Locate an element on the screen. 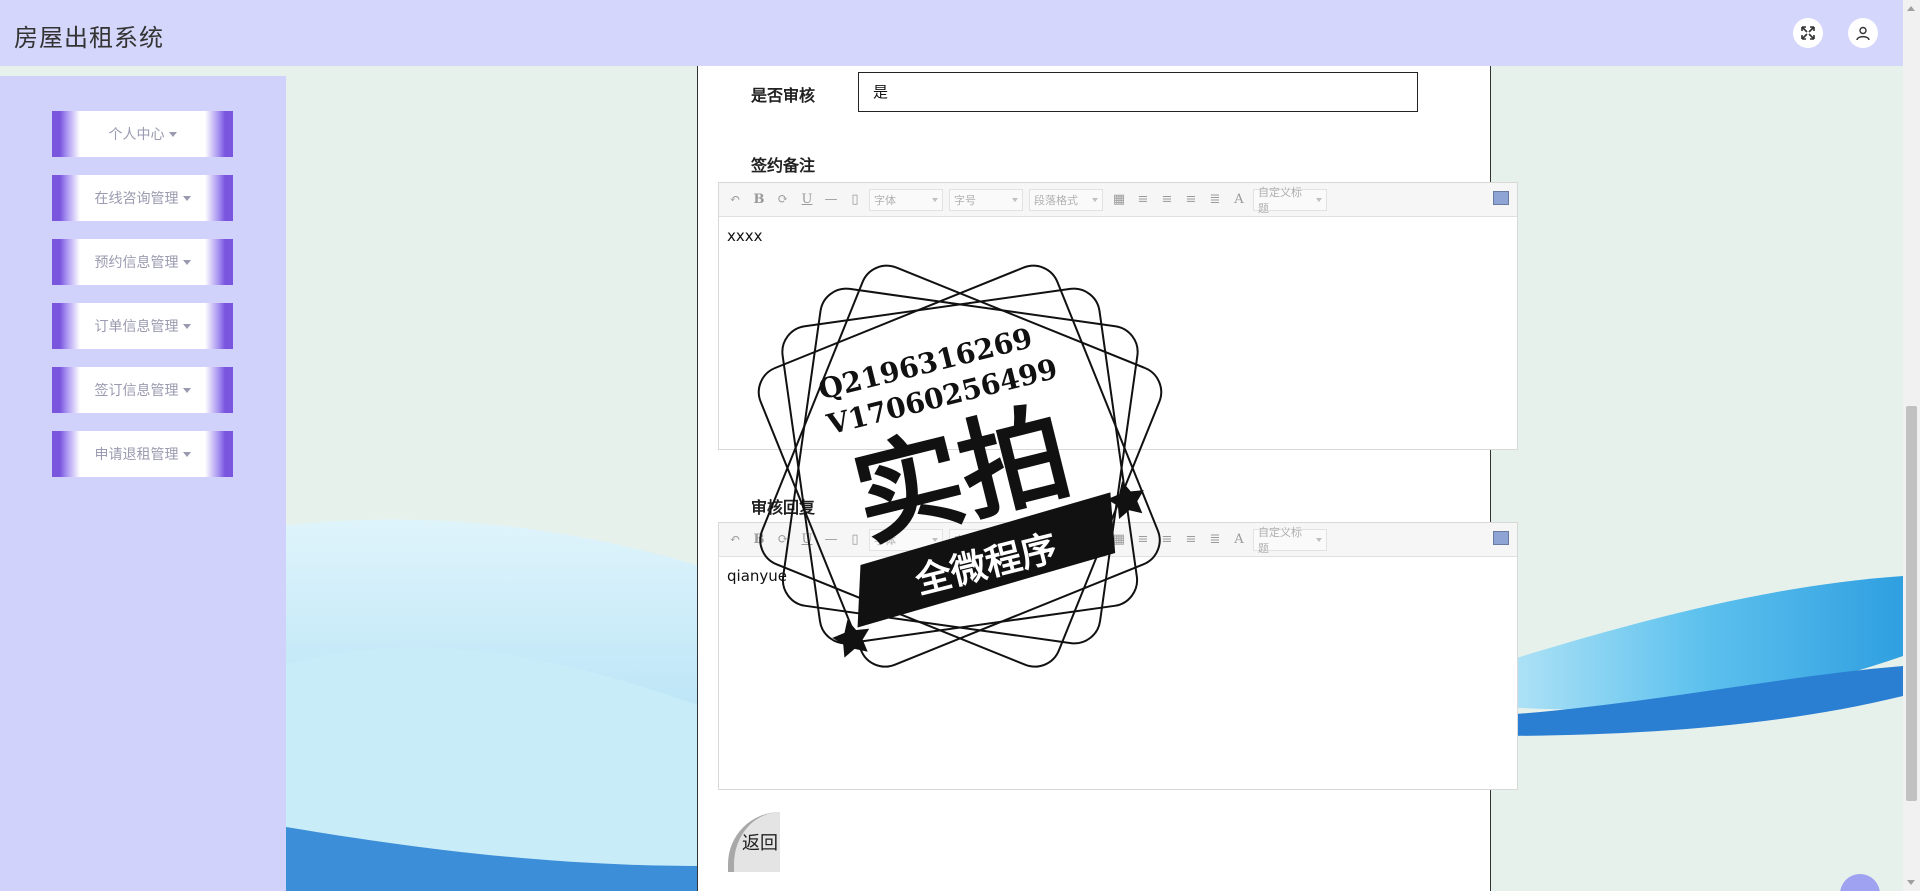 This screenshot has height=891, width=1920. sidebar-item-orders: 订单信息管理 is located at coordinates (142, 326).